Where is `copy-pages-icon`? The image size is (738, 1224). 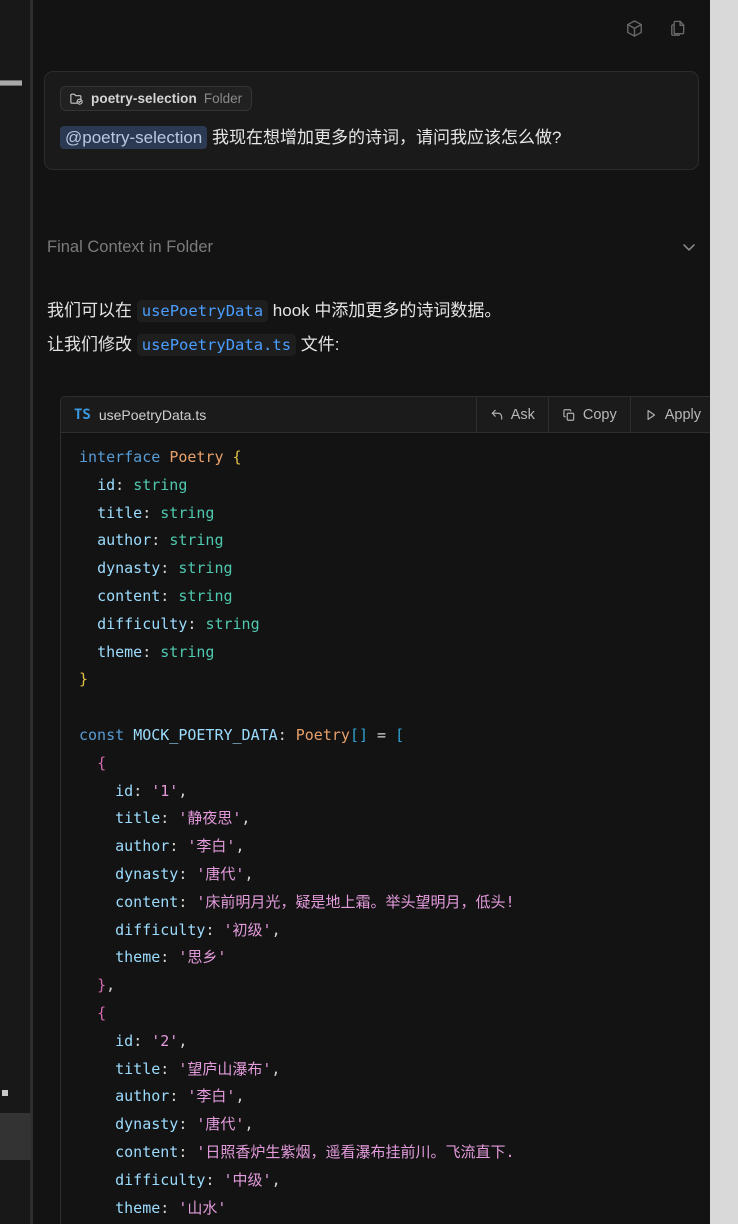
copy-pages-icon is located at coordinates (678, 28).